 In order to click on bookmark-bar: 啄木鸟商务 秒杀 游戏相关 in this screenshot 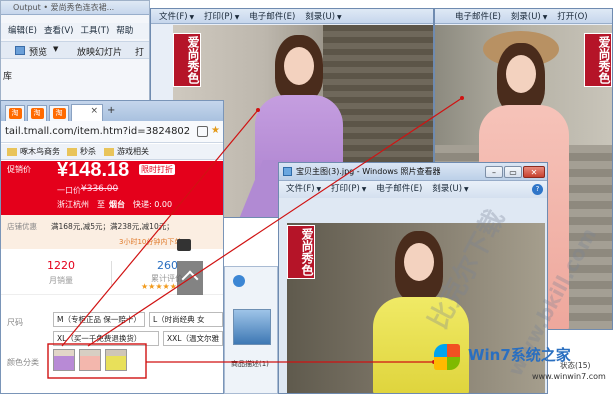, I will do `click(112, 152)`.